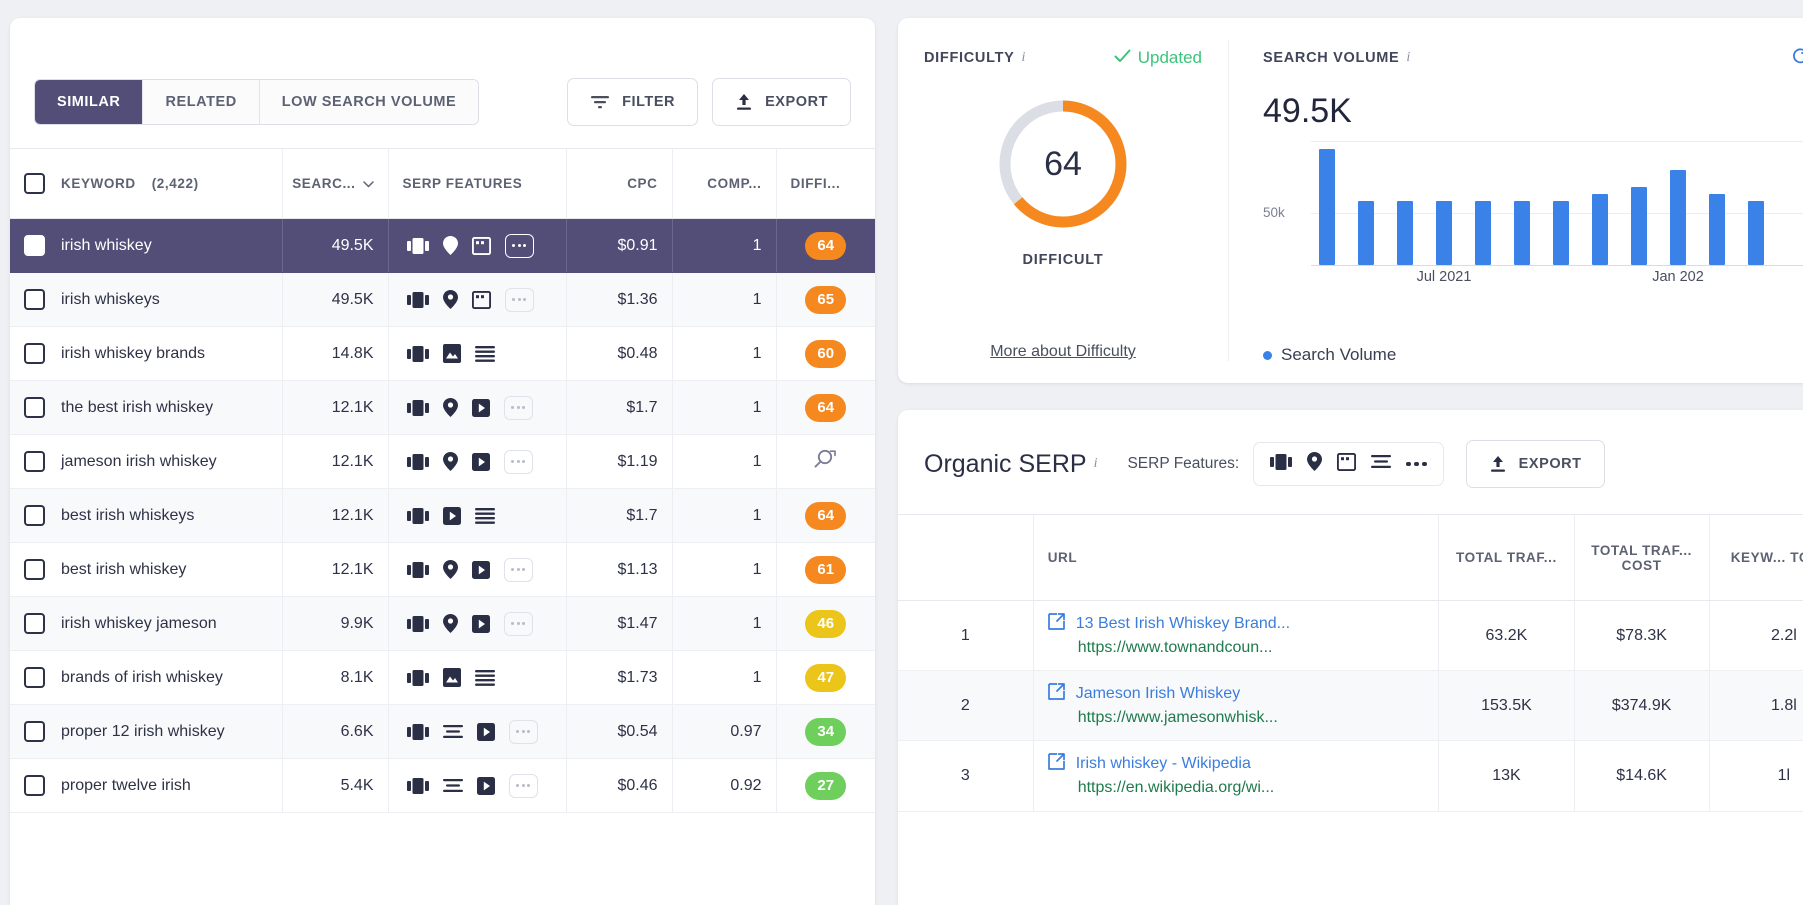  Describe the element at coordinates (369, 102) in the screenshot. I see `tab-low-search-volume: LOW SEARCH VOLUME` at that location.